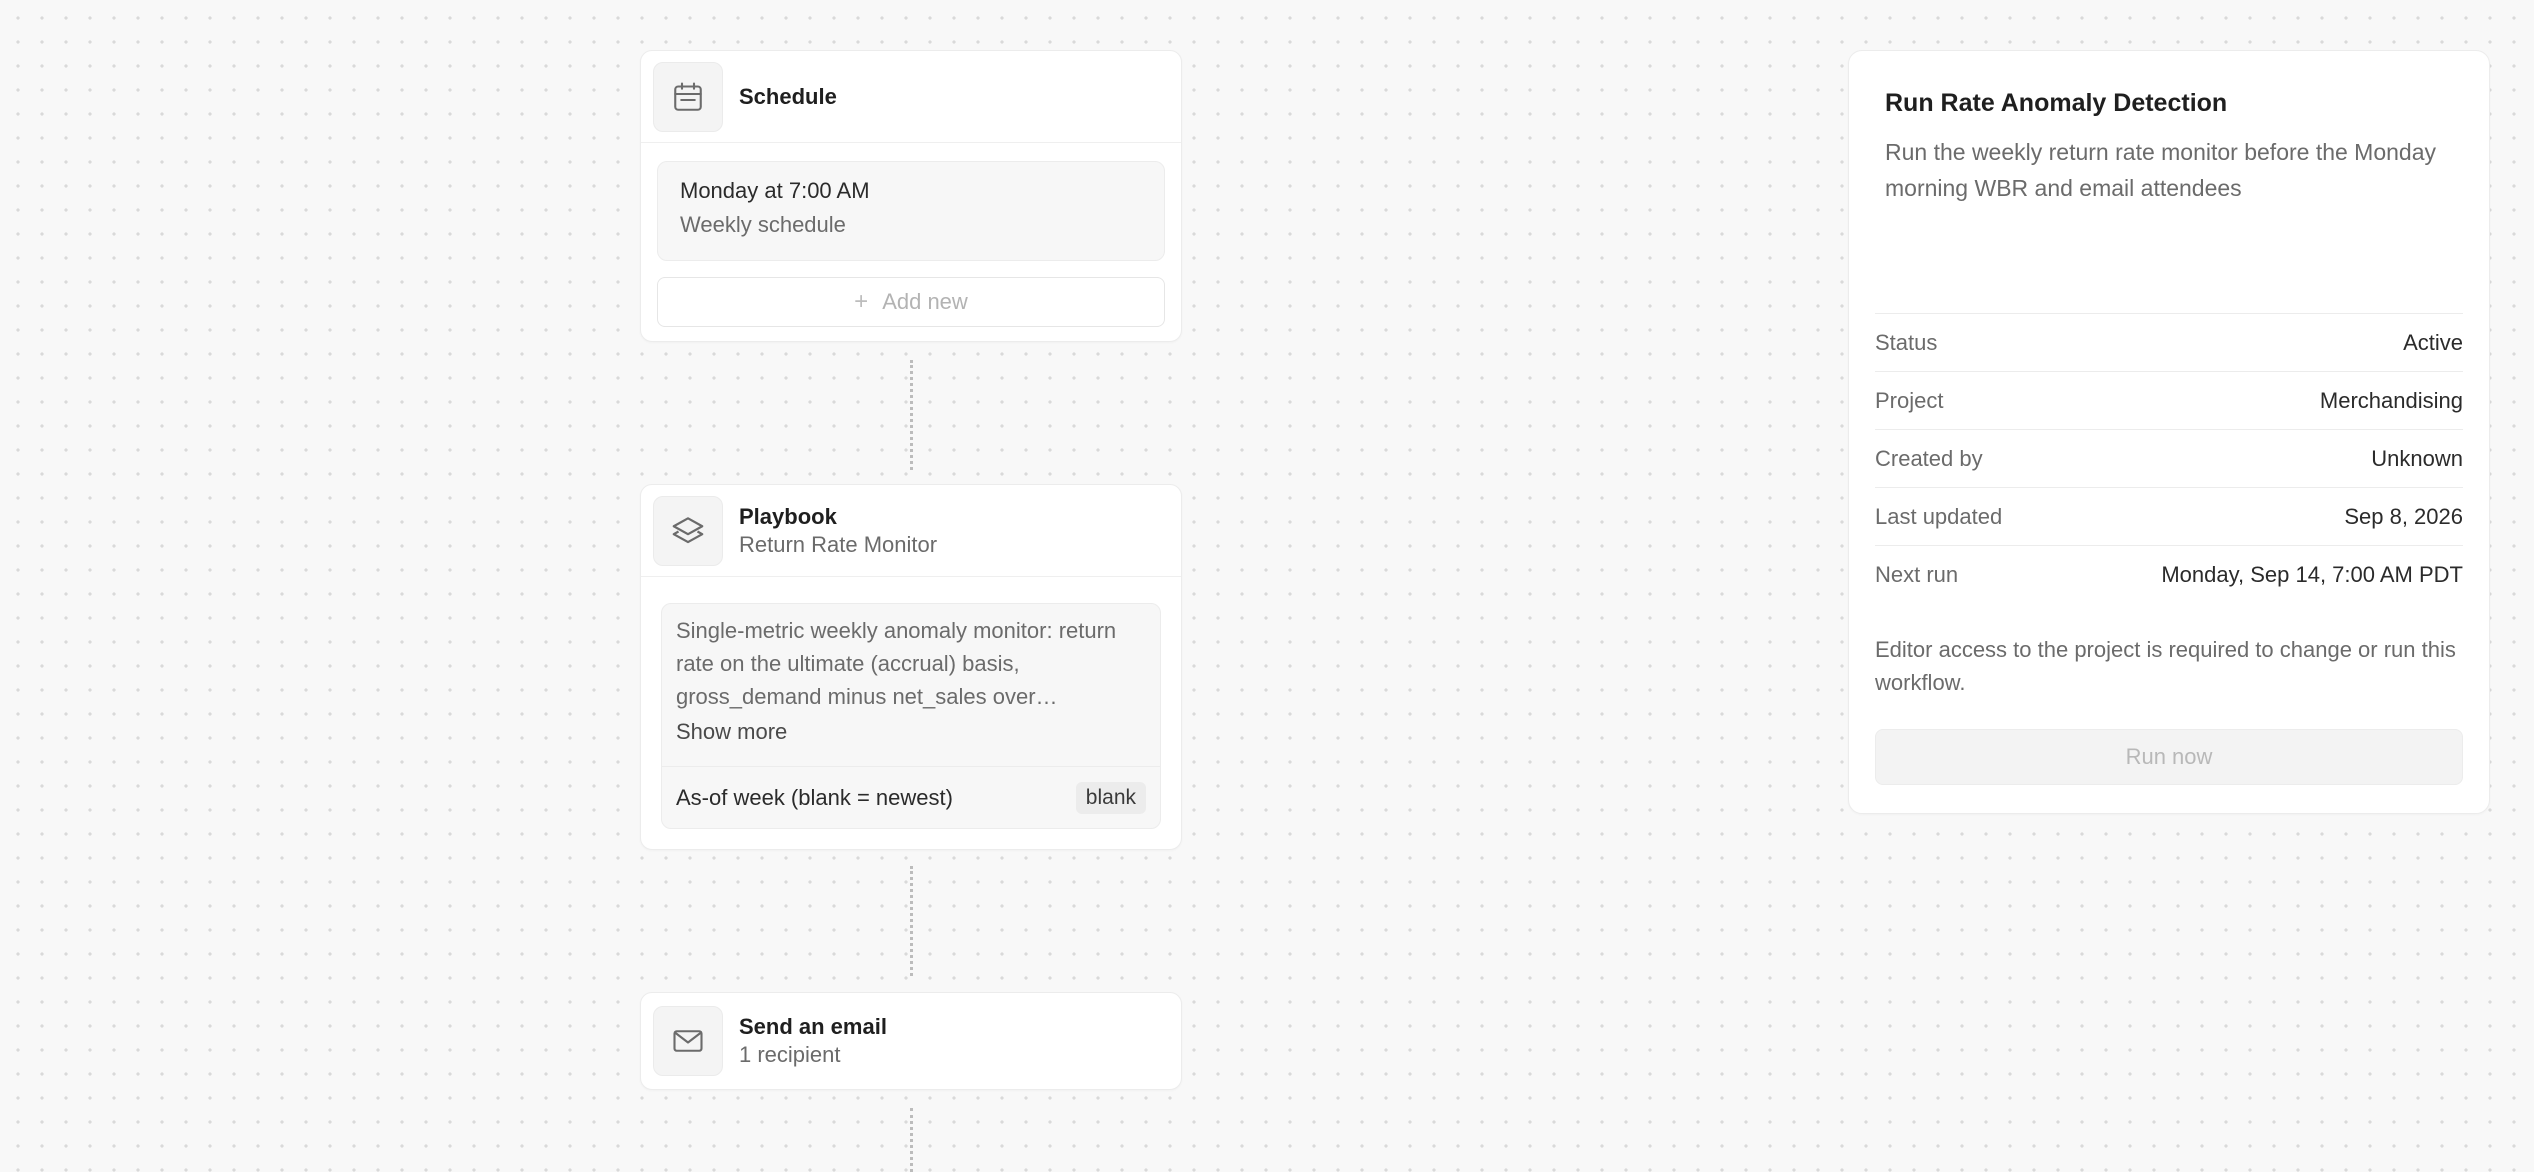 The image size is (2534, 1172). I want to click on schedule-entry-time: Monday at 7:00 AM, so click(775, 190).